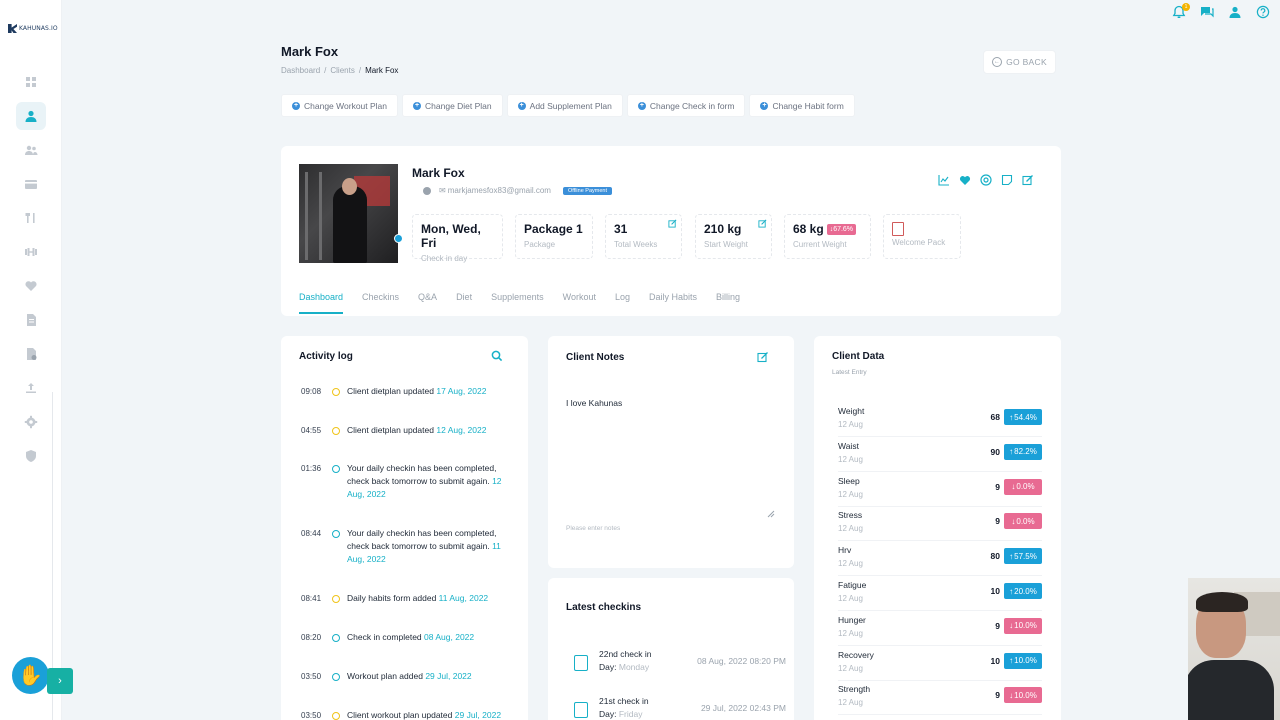 The width and height of the screenshot is (1280, 720). I want to click on change-checkin-form-button: + Change Check in form, so click(686, 105).